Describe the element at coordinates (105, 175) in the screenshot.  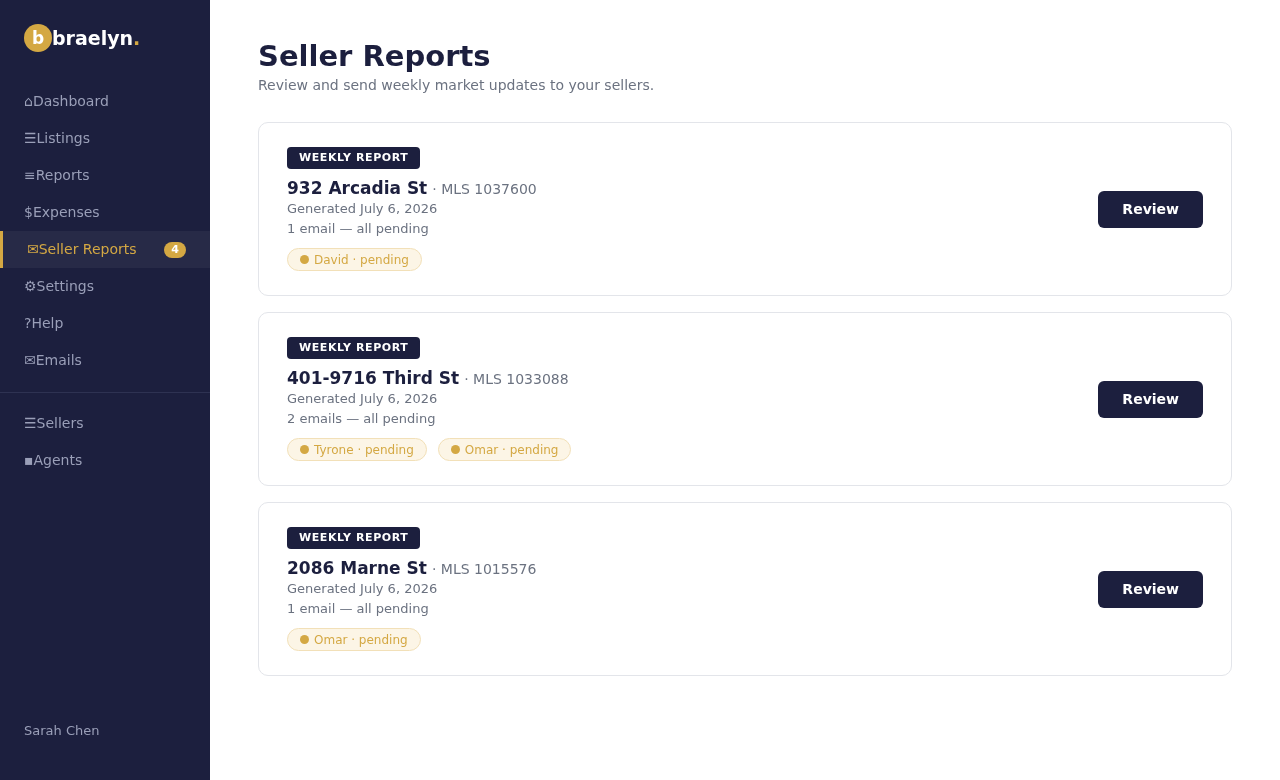
I see `nav-item: ≡Reports` at that location.